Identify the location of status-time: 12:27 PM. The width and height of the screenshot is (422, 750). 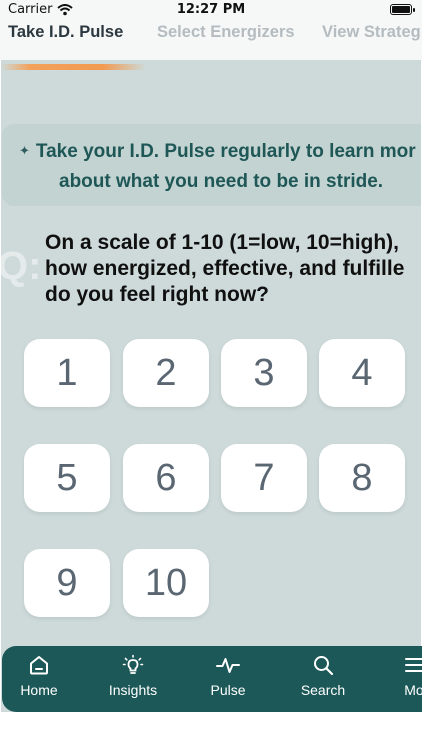
(211, 9).